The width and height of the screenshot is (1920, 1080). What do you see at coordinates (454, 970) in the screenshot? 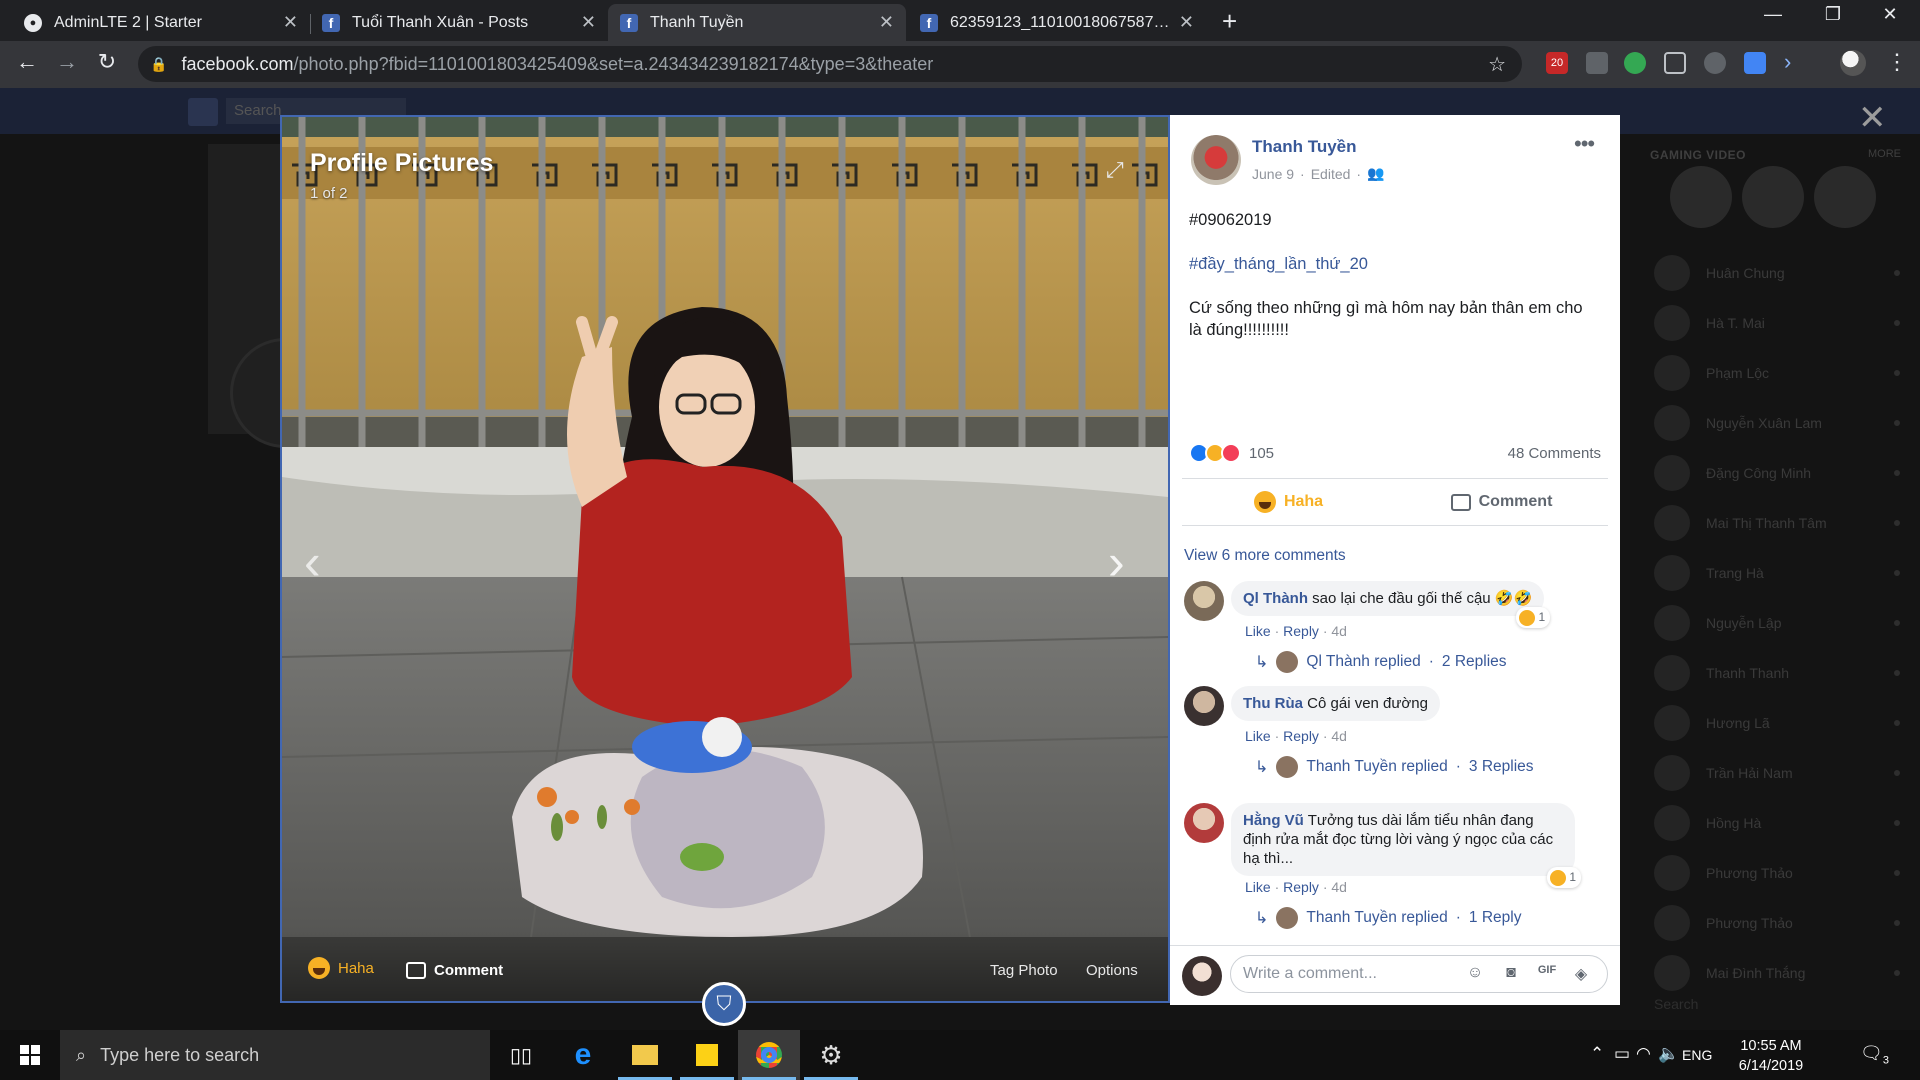
I see `photo-comment-button: Comment` at bounding box center [454, 970].